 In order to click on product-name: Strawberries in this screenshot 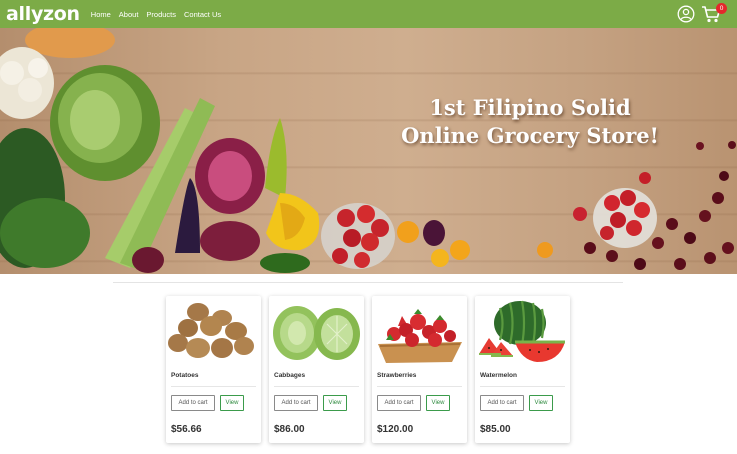, I will do `click(397, 375)`.